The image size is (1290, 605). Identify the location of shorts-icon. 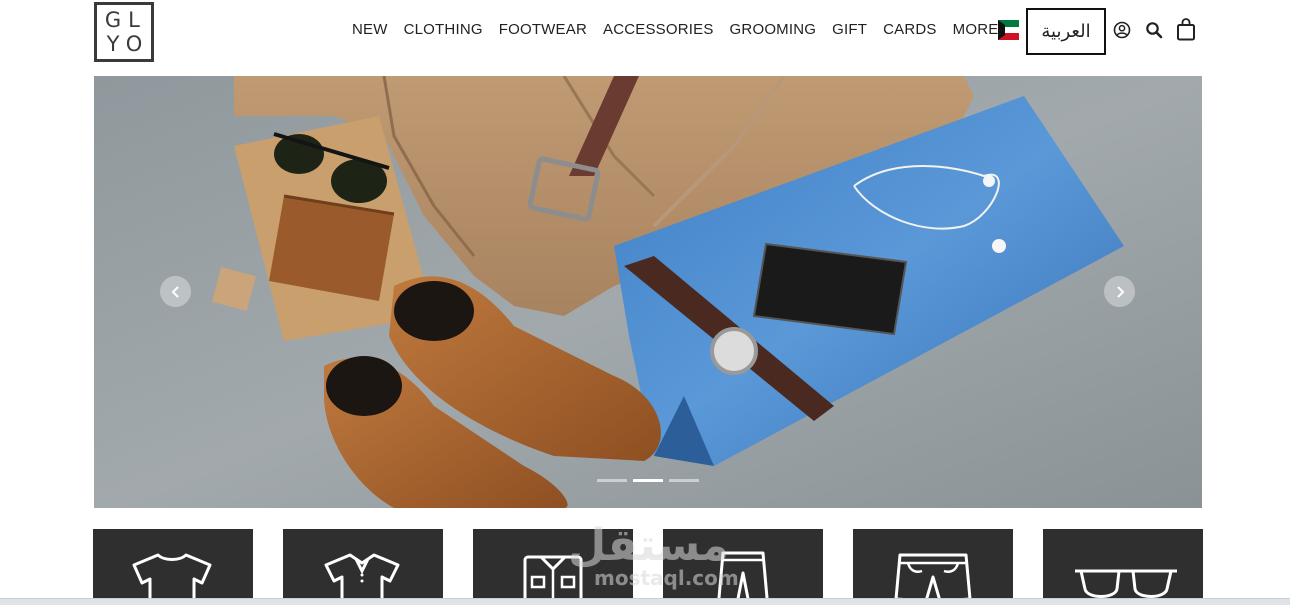
(933, 578).